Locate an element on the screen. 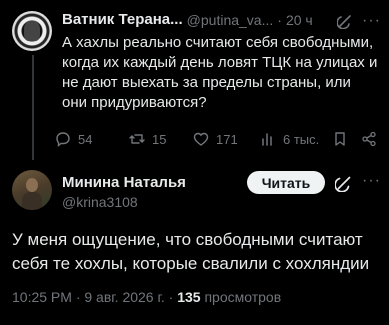 The image size is (389, 325). views-count: 6 тыс. is located at coordinates (301, 139).